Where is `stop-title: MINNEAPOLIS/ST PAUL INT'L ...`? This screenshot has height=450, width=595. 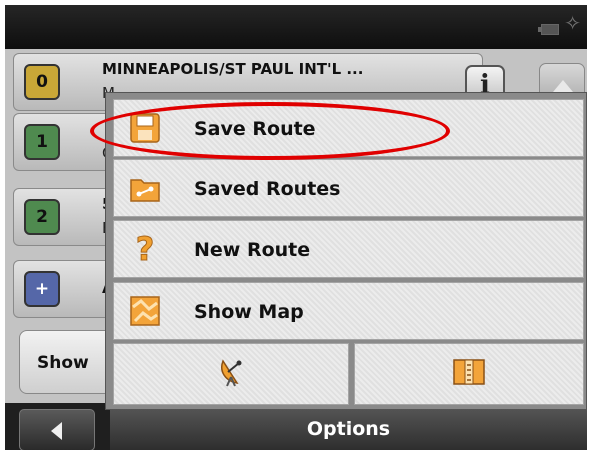 stop-title: MINNEAPOLIS/ST PAUL INT'L ... is located at coordinates (233, 69).